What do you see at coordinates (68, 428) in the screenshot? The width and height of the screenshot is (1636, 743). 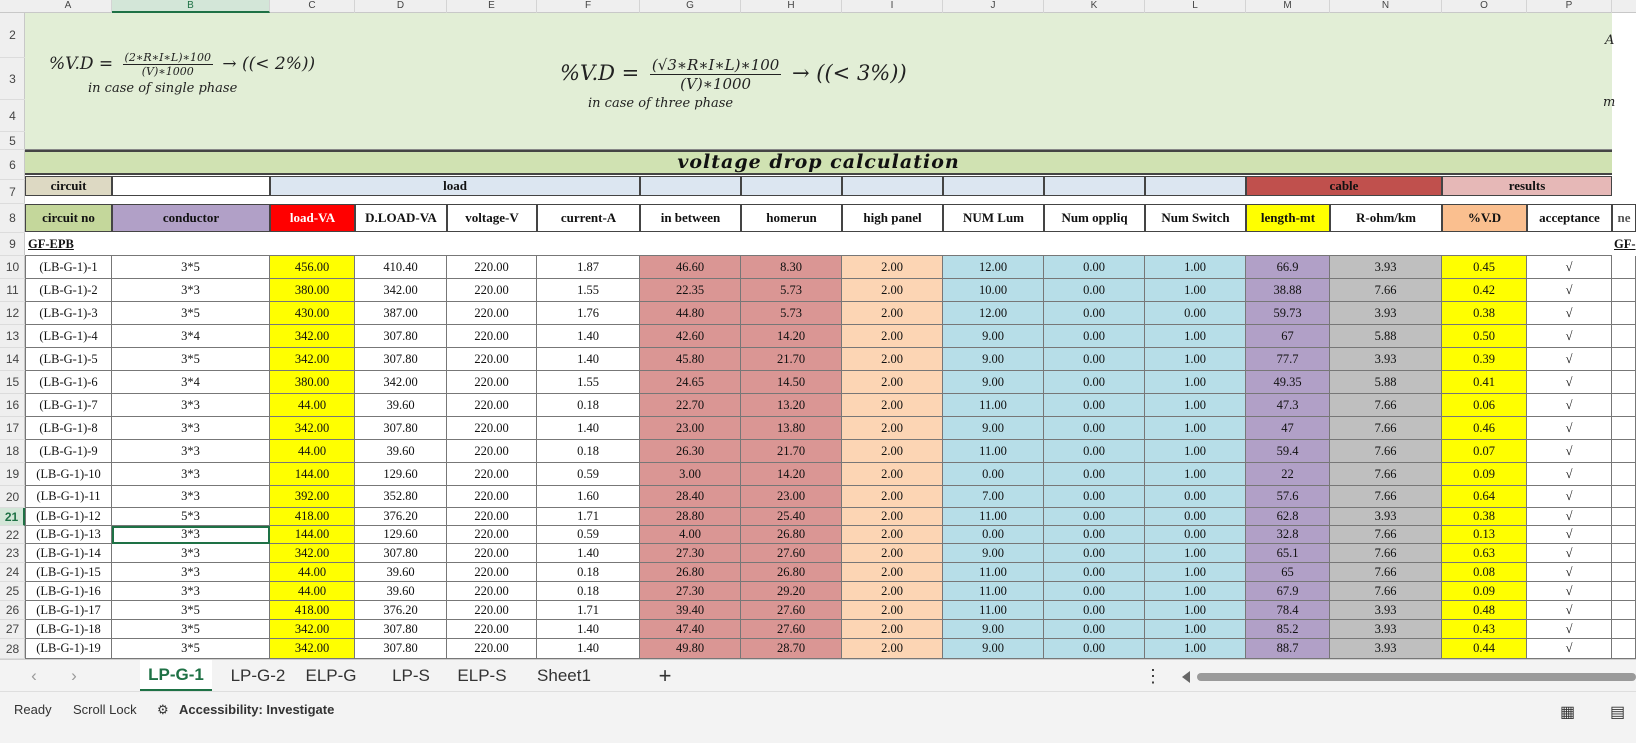 I see `cell-r8-c1: (LB-G-1)-8` at bounding box center [68, 428].